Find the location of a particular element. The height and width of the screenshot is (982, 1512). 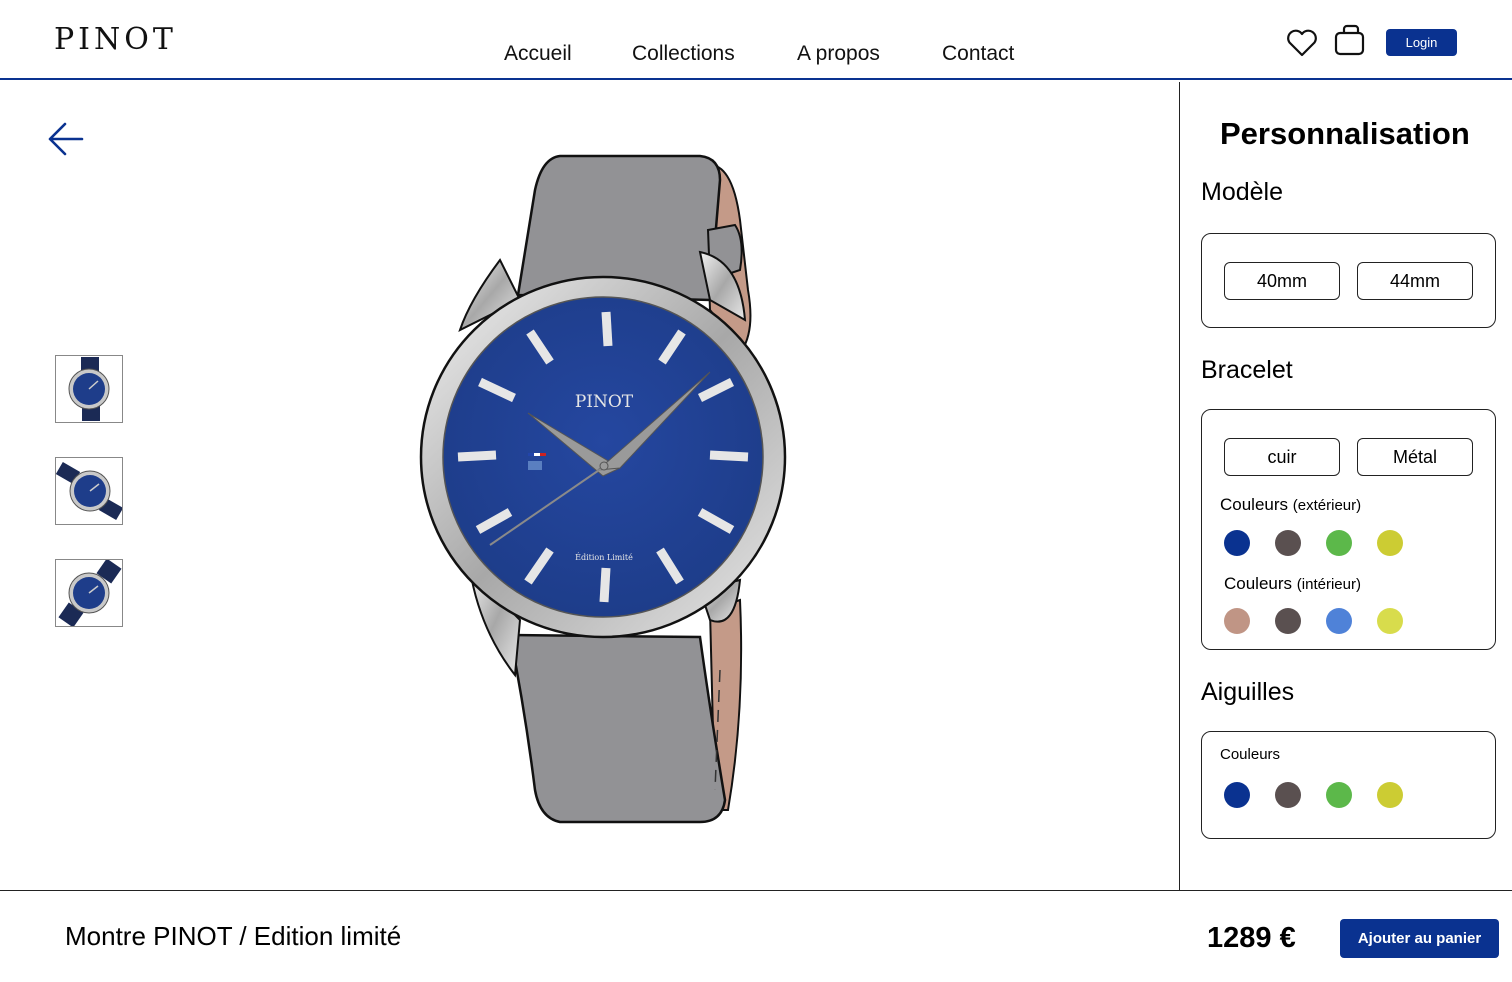

bracelet-cuir-button: cuir is located at coordinates (1282, 457).